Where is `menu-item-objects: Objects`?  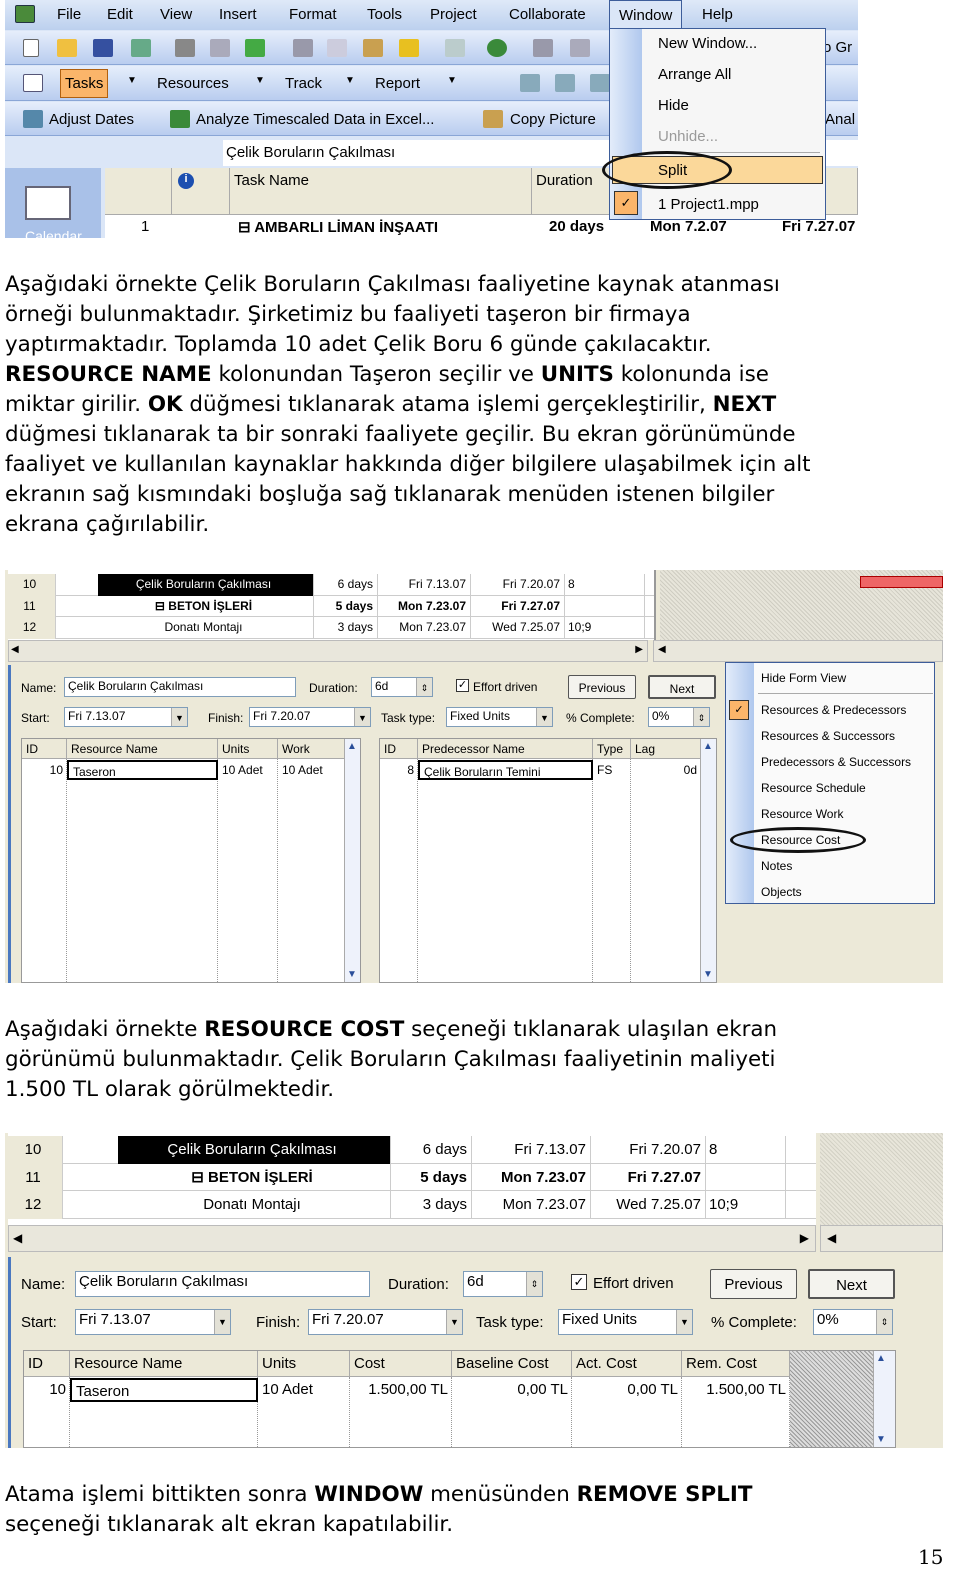 menu-item-objects: Objects is located at coordinates (781, 892).